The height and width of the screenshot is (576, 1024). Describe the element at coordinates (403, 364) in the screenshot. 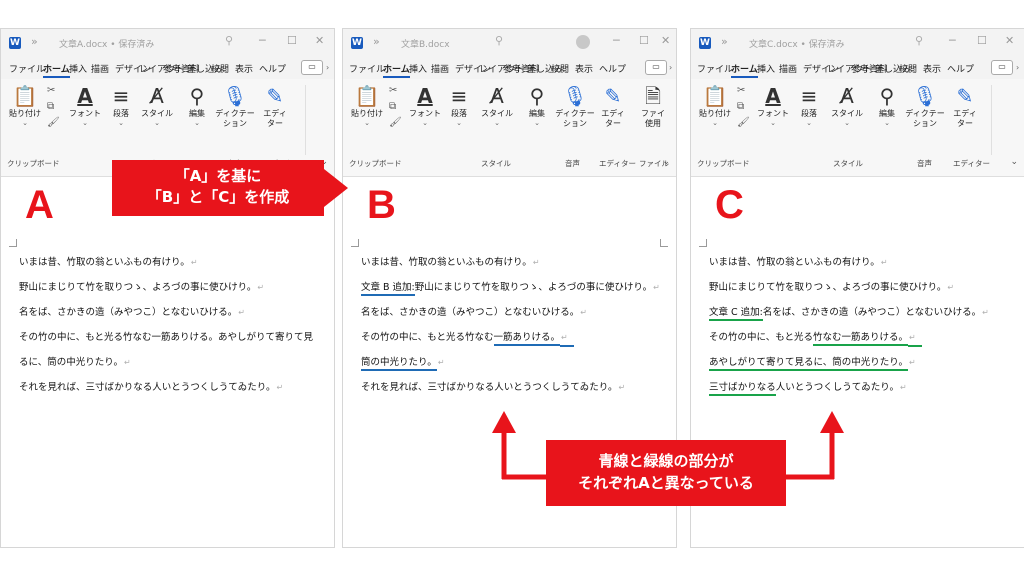

I see `text-line: 筒の中光りたり。↵` at that location.